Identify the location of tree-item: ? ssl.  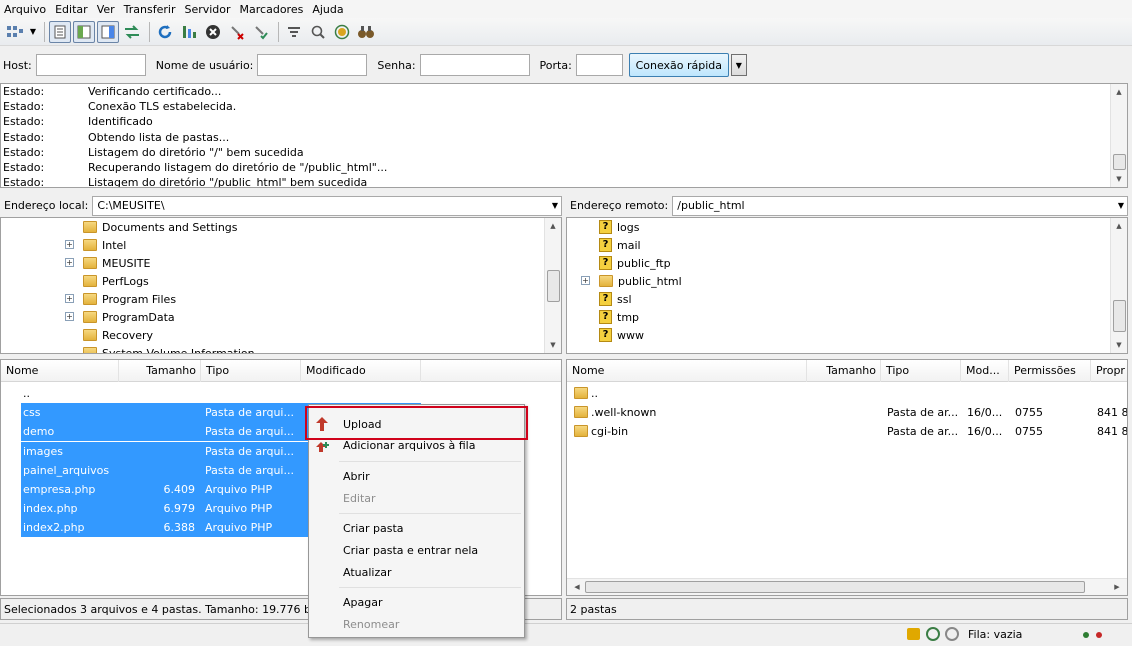
(615, 299).